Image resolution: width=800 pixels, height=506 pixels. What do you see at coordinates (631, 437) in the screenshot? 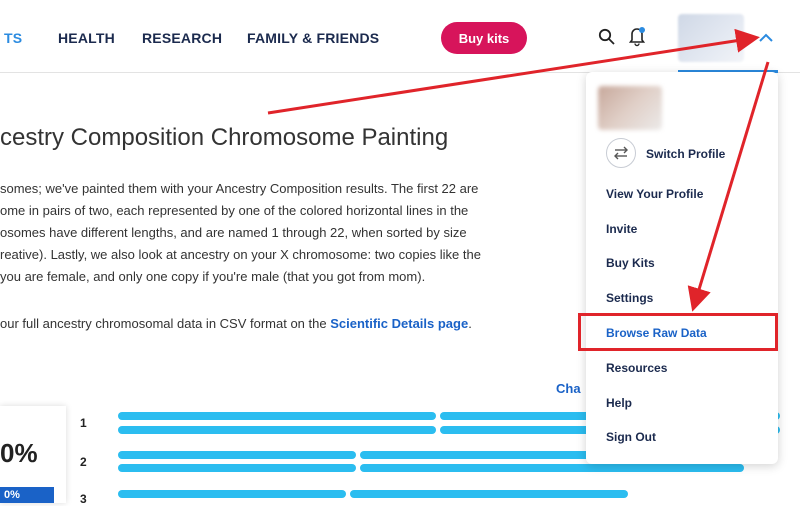
I see `menu-item-sign-out: Sign Out` at bounding box center [631, 437].